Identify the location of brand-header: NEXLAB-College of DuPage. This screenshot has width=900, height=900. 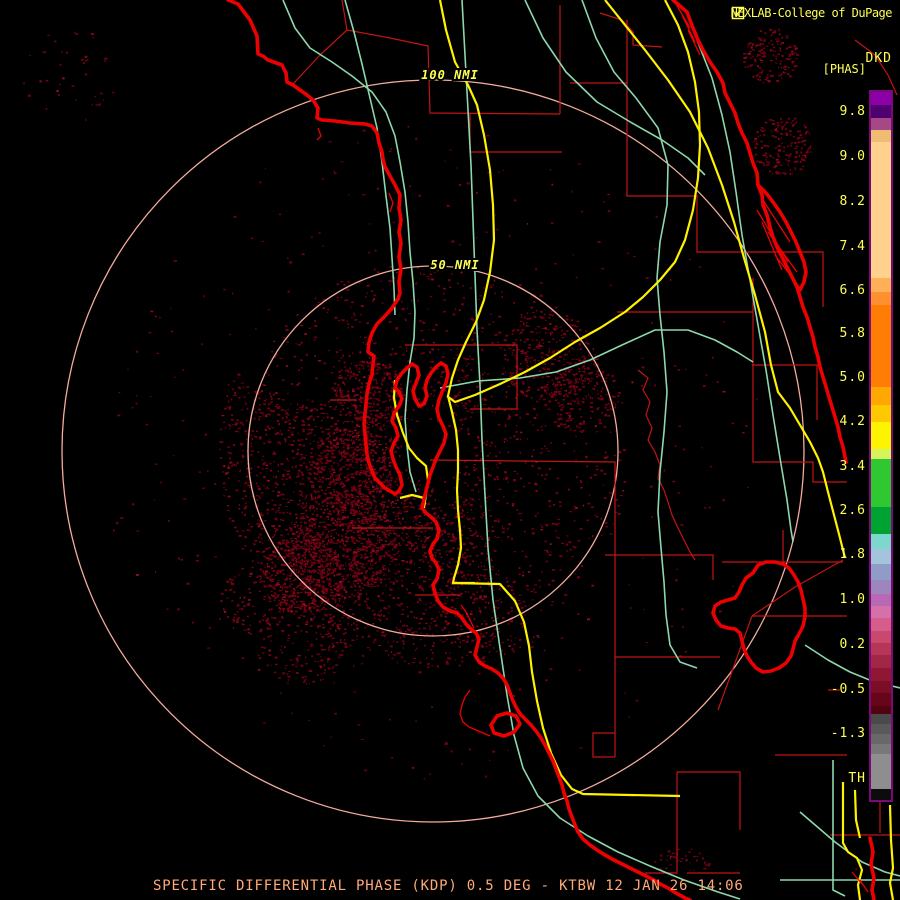
(811, 13).